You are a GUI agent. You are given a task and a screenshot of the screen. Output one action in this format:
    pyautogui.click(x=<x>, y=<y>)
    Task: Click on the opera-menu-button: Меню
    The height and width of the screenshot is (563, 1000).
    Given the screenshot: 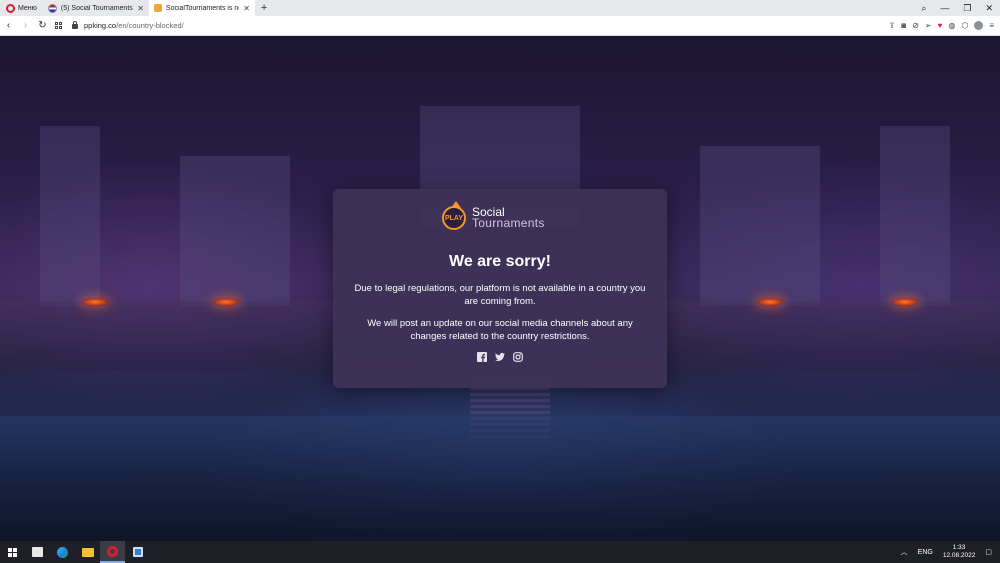 What is the action you would take?
    pyautogui.click(x=21, y=8)
    